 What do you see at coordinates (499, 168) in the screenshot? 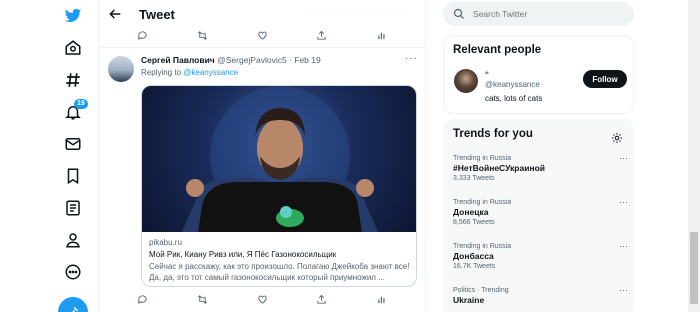
I see `trend-name: #НетВойнеСУкраиной` at bounding box center [499, 168].